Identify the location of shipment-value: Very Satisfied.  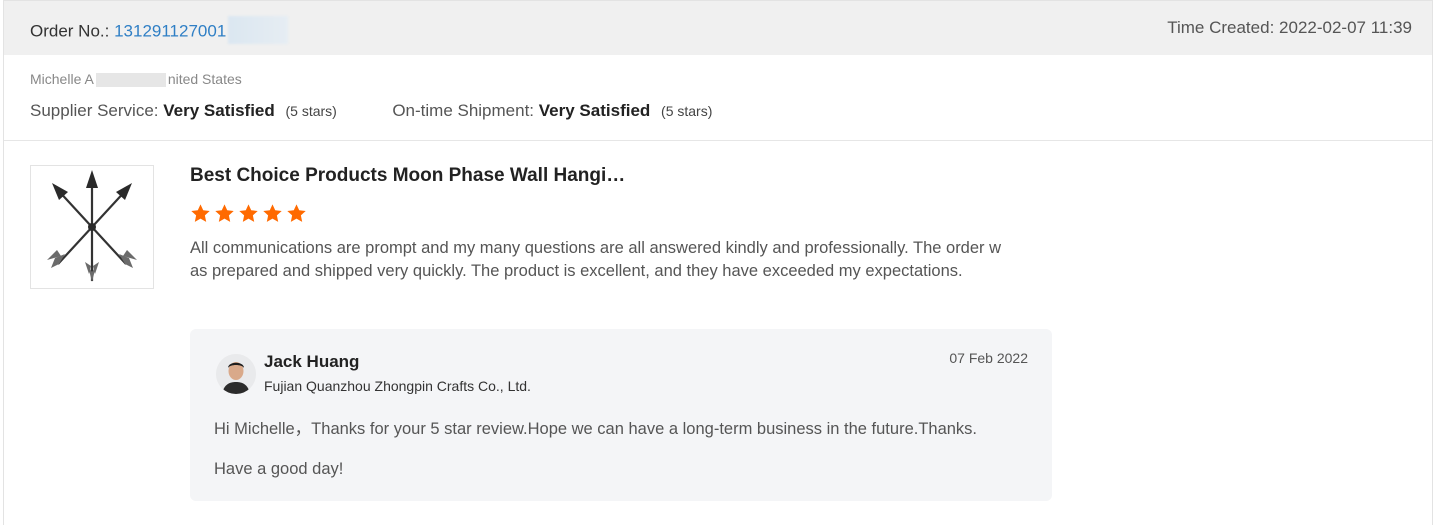
(594, 110).